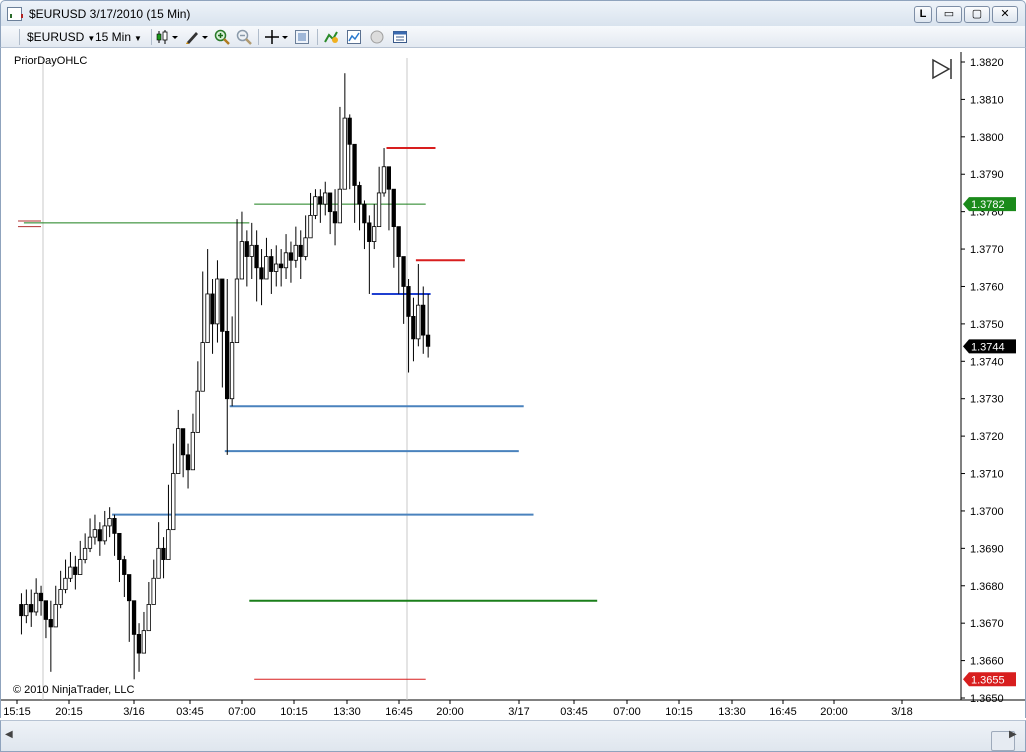 The image size is (1026, 752). I want to click on y-tick-label: 1.3720, so click(987, 437).